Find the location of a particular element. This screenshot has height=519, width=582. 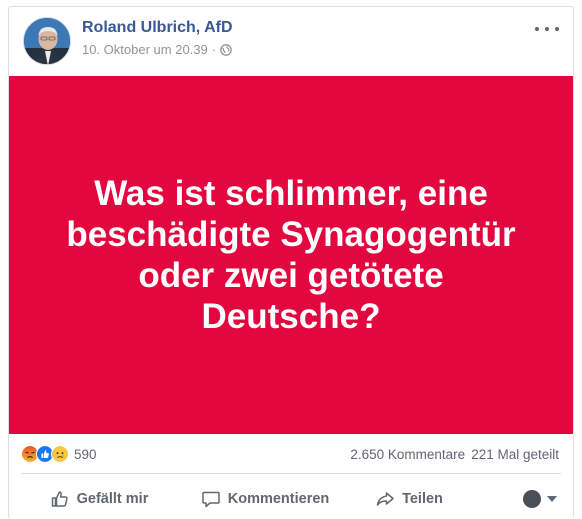

post-stats: 2.650 Kommentare 221 Mal geteilt is located at coordinates (454, 454).